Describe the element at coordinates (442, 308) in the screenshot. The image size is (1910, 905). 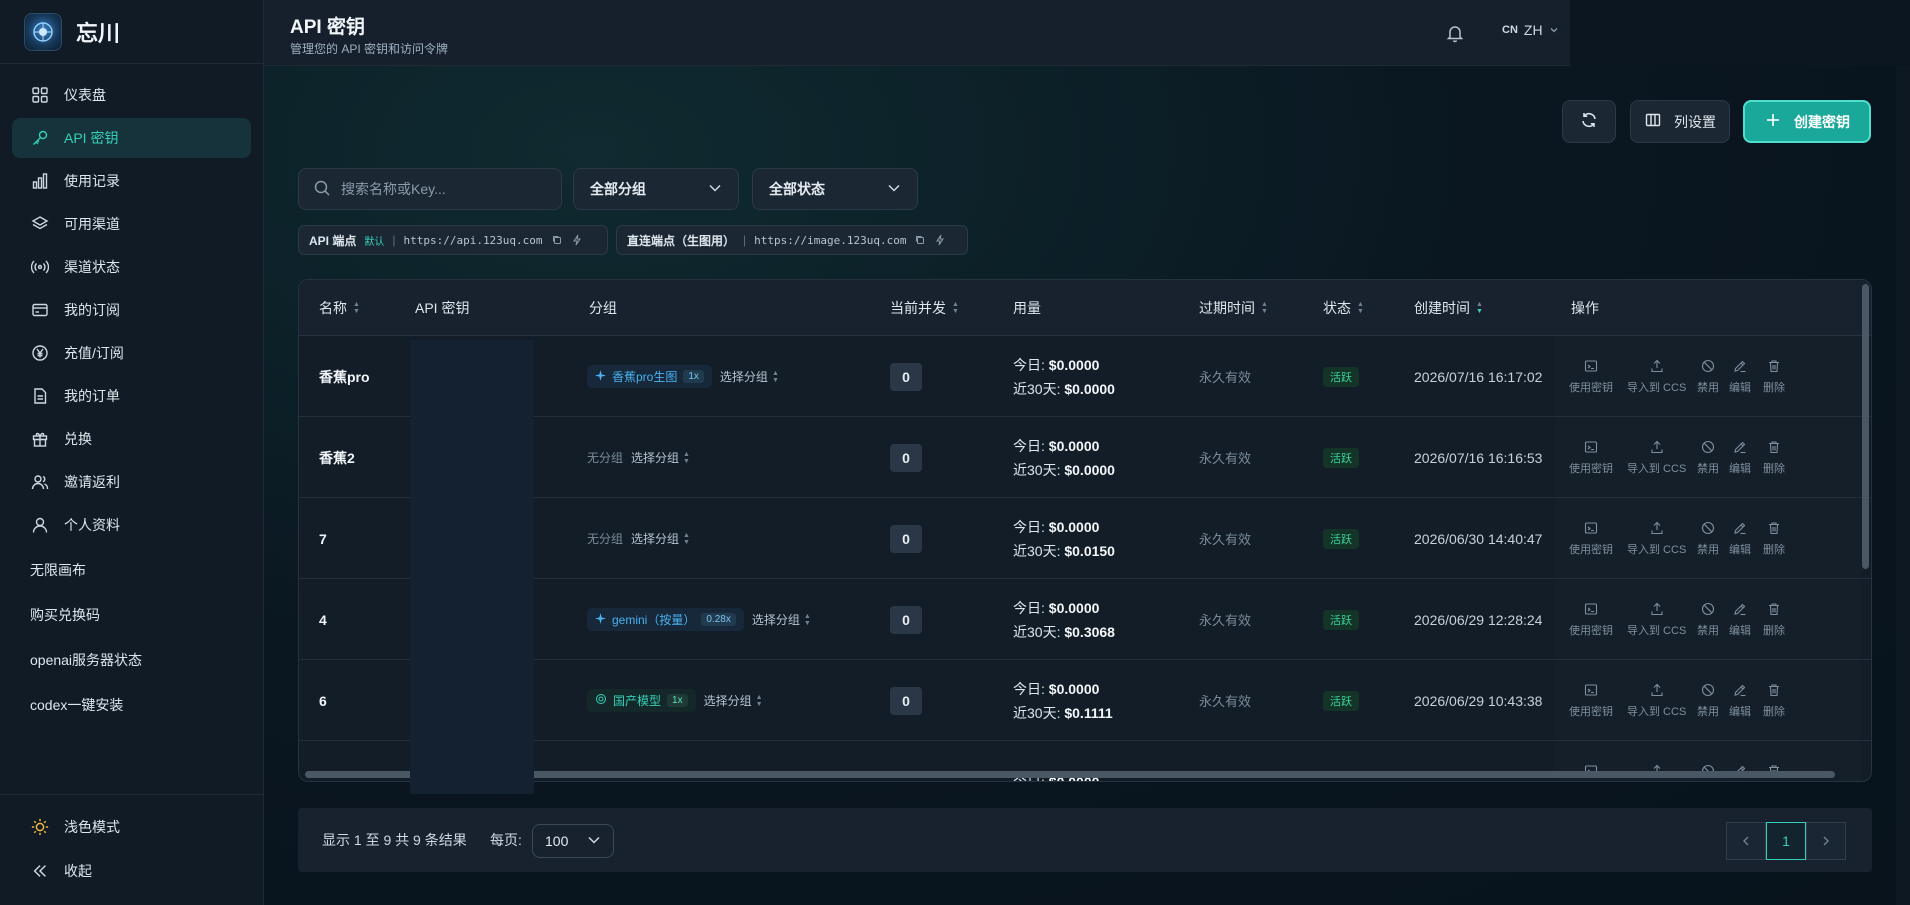
I see `header-key-label: API 密钥` at that location.